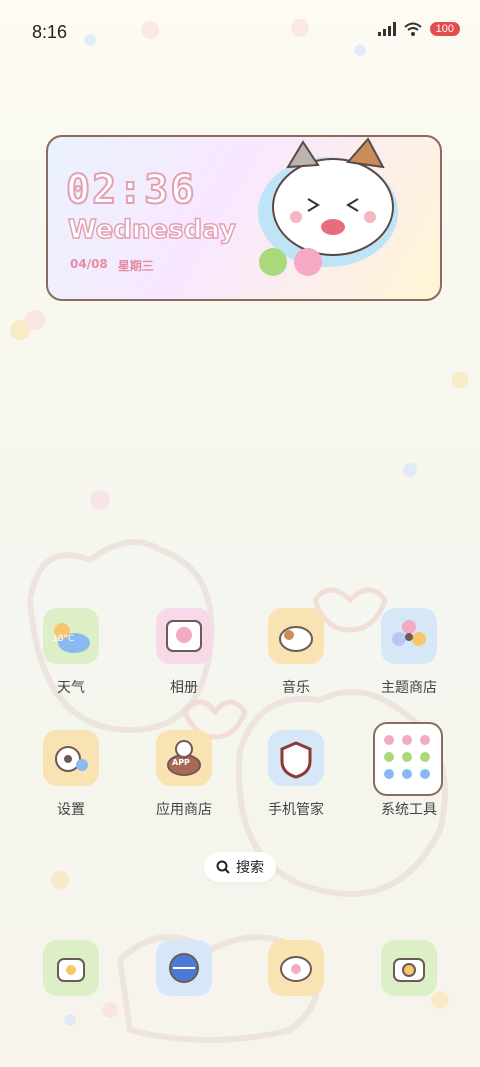 The image size is (480, 1067). I want to click on widget-weekday-en: Wednesday, so click(151, 230).